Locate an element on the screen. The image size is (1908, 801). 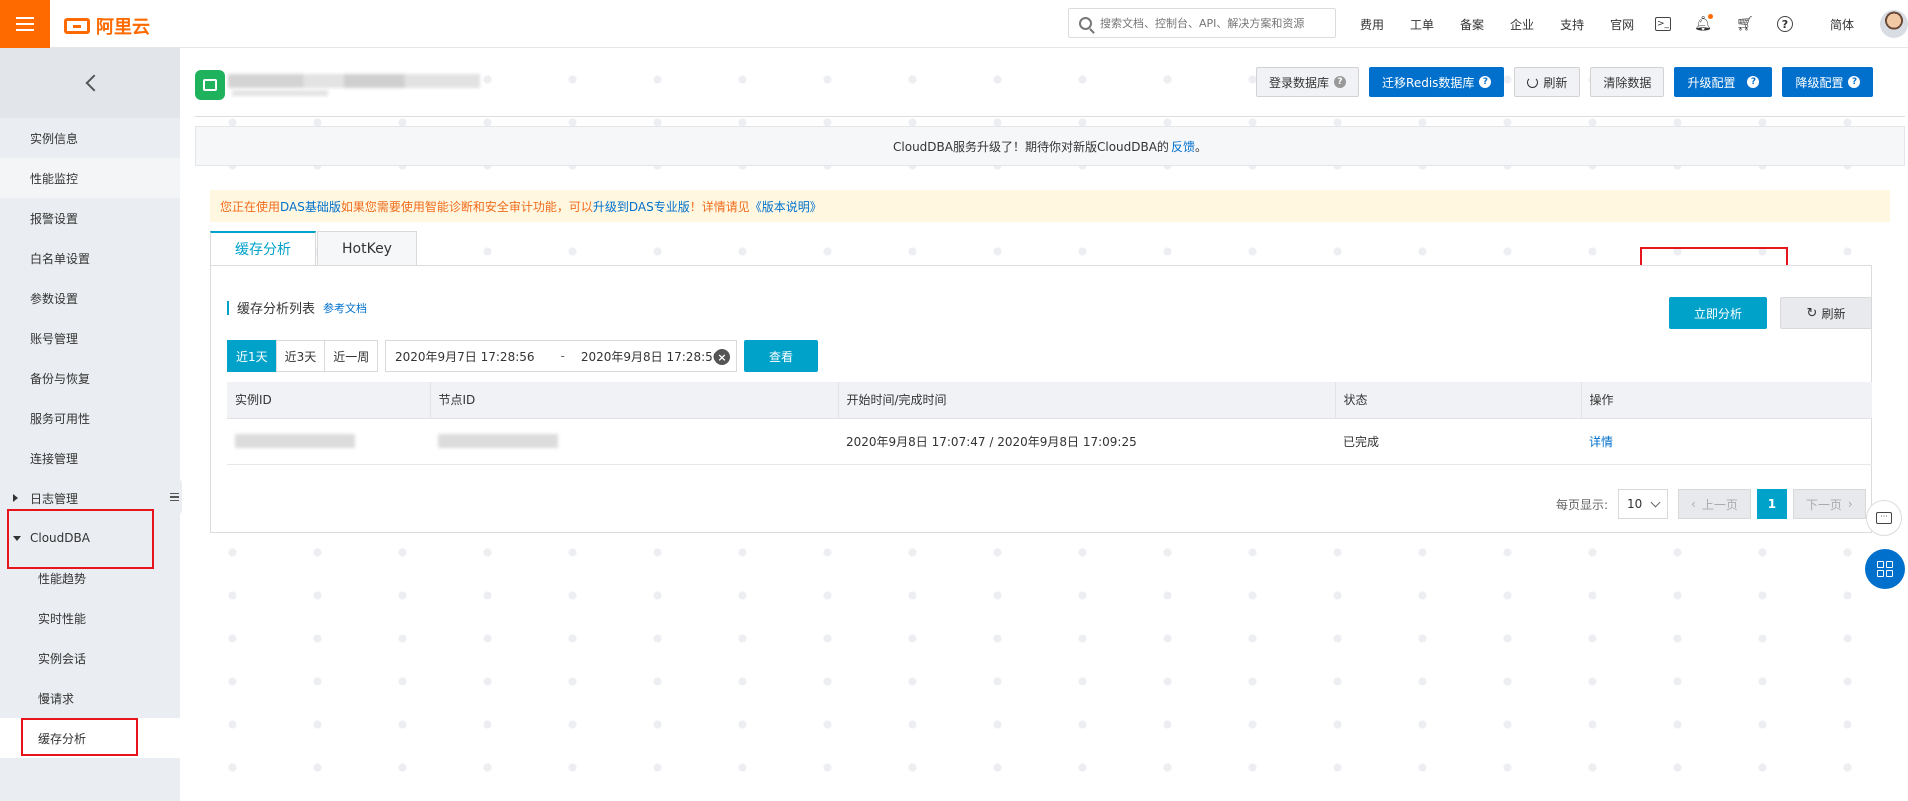
analyze-now-button: 立即分析 is located at coordinates (1718, 313).